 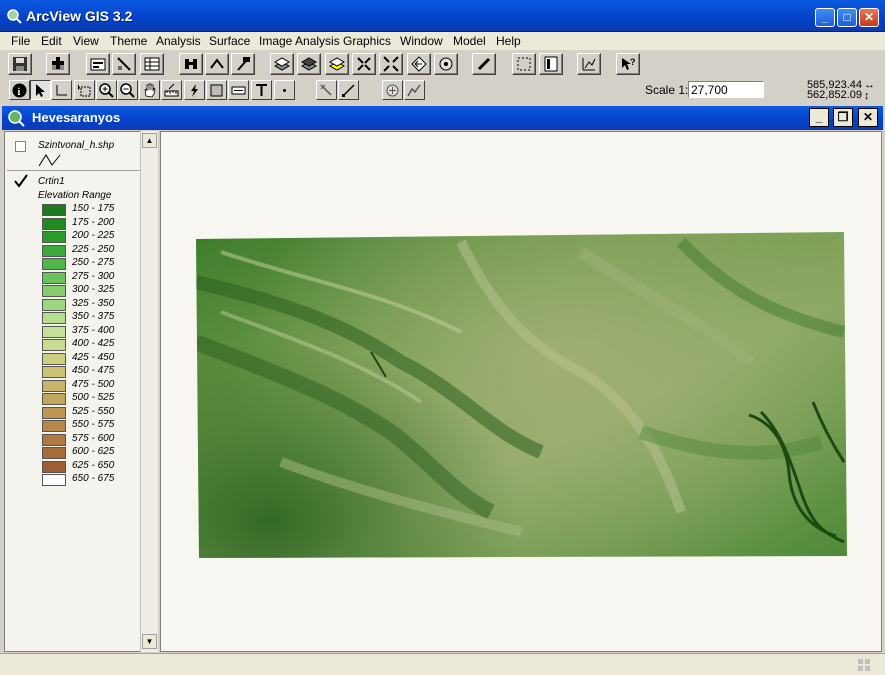 I want to click on maximize-button: □, so click(x=847, y=17).